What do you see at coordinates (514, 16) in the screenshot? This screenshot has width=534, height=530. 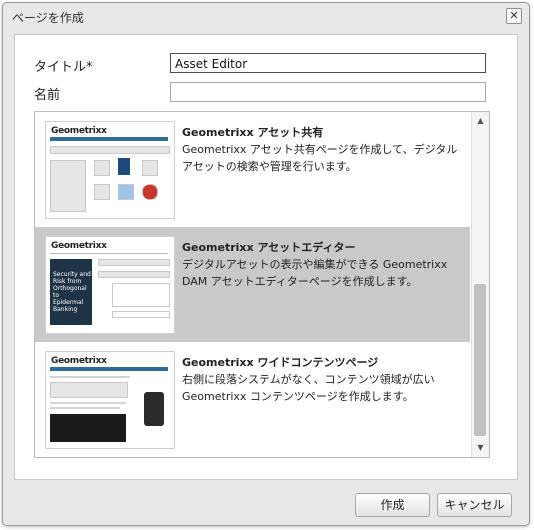 I see `close-icon: ✕` at bounding box center [514, 16].